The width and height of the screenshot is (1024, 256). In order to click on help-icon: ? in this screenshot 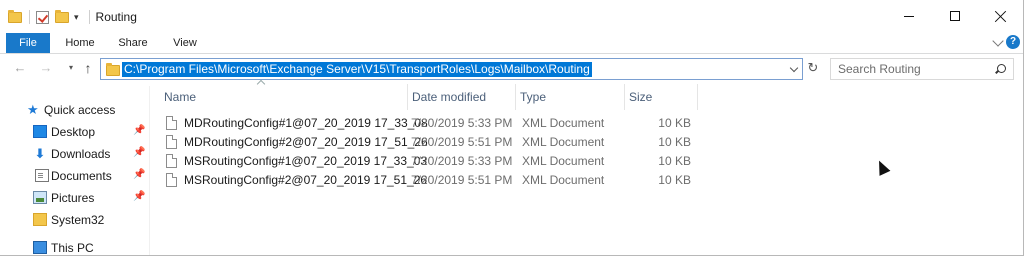, I will do `click(1013, 42)`.